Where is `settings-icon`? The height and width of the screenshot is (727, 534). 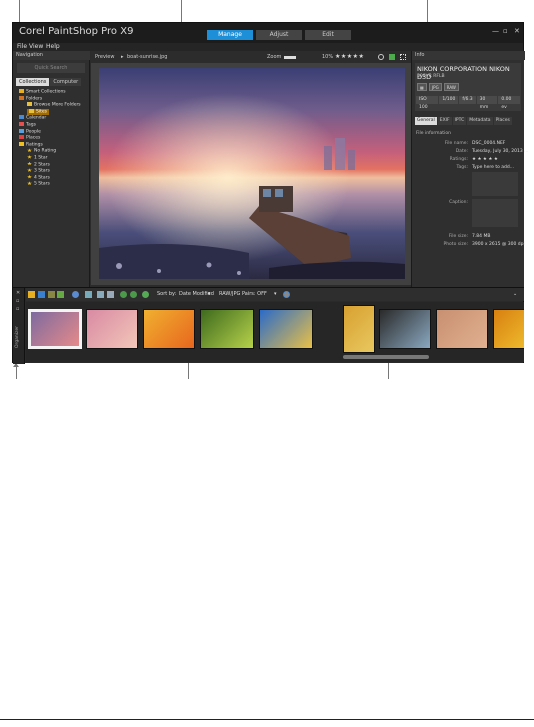
settings-icon is located at coordinates (286, 294).